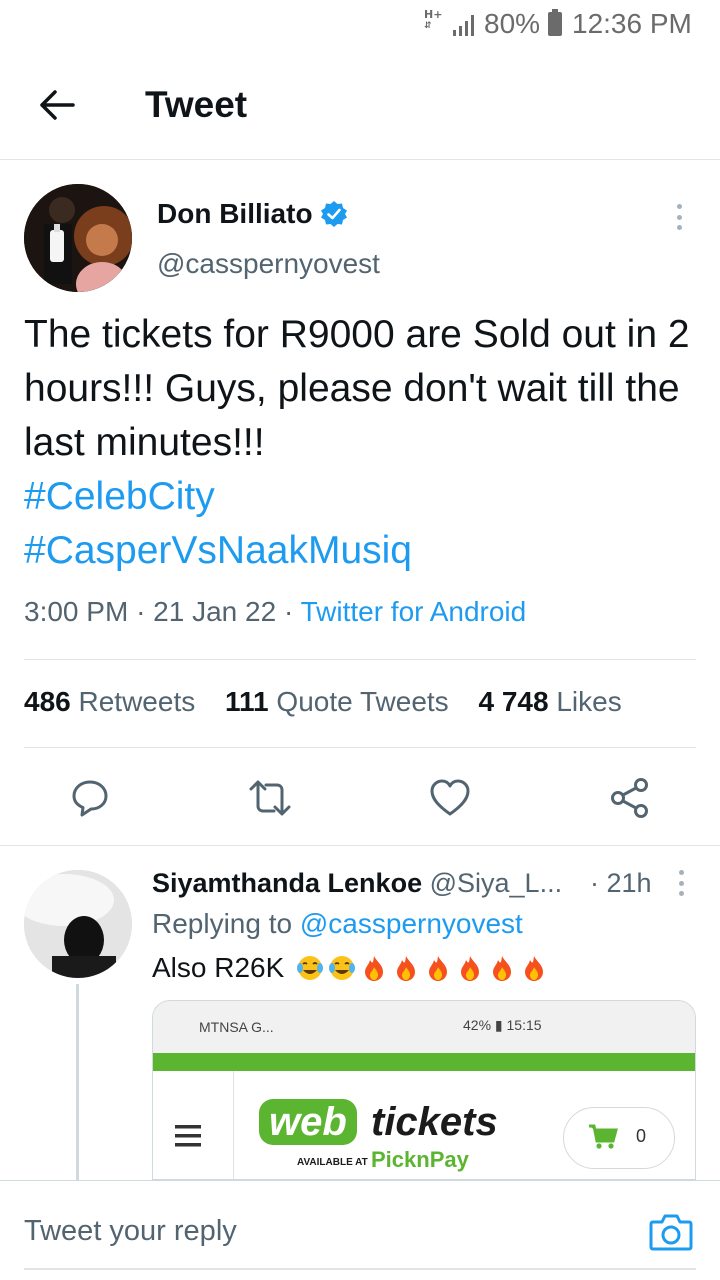 The image size is (720, 1280). I want to click on hashtag-link: #CelebCity, so click(364, 497).